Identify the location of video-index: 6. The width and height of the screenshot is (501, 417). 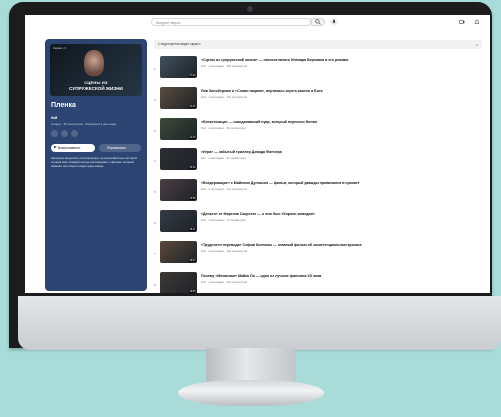
(155, 222).